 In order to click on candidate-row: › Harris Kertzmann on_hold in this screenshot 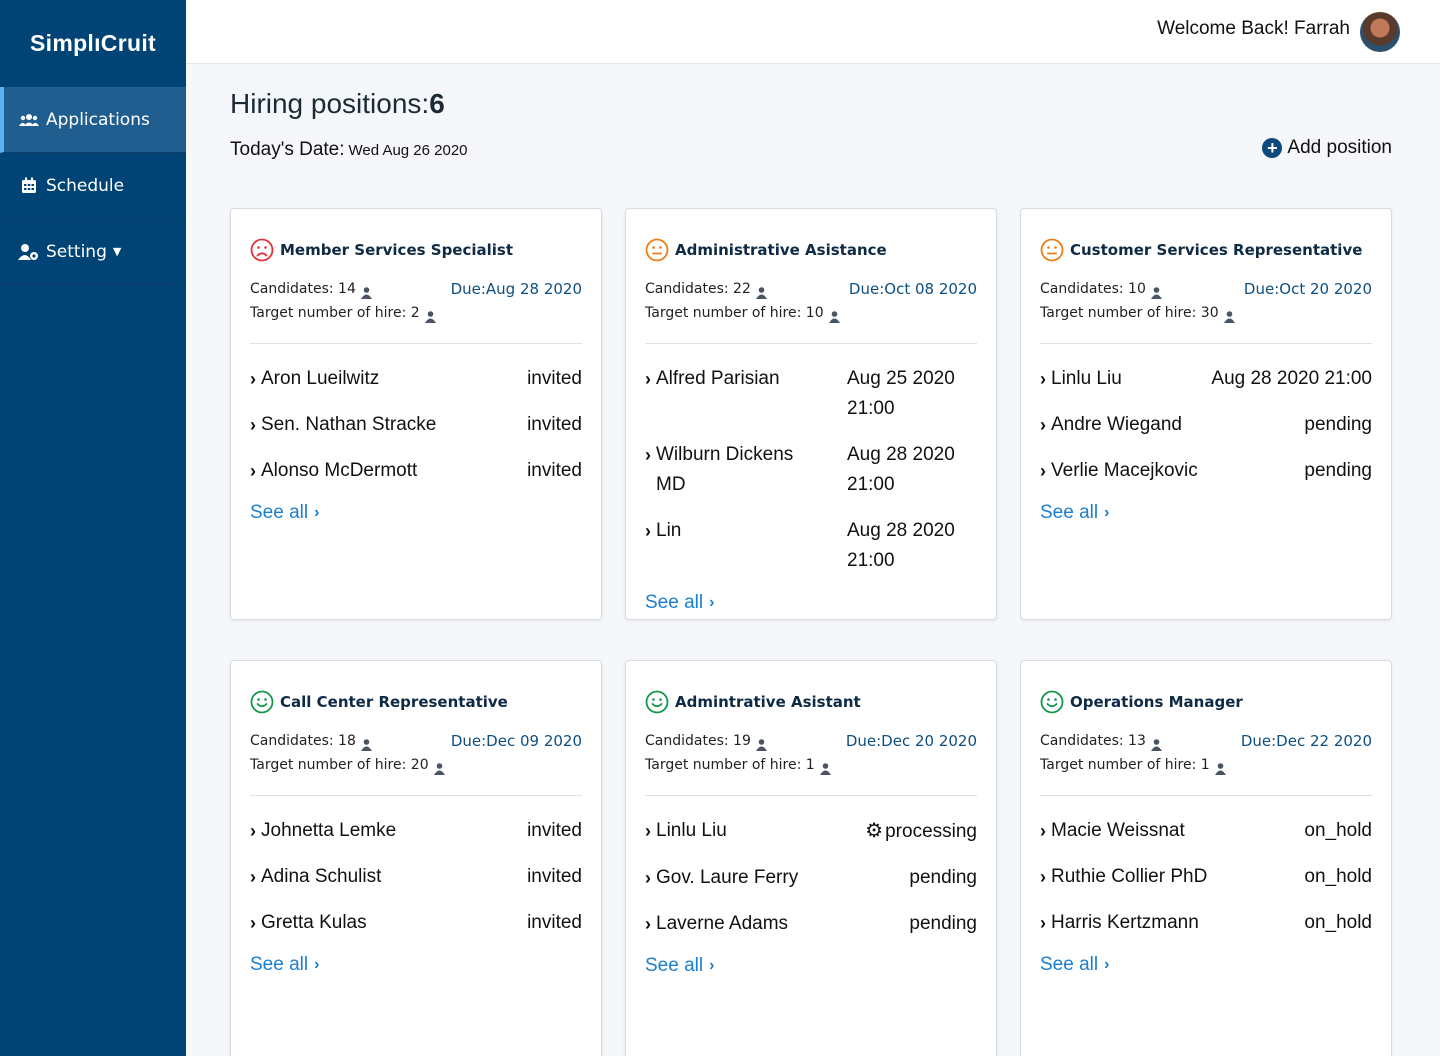, I will do `click(1206, 923)`.